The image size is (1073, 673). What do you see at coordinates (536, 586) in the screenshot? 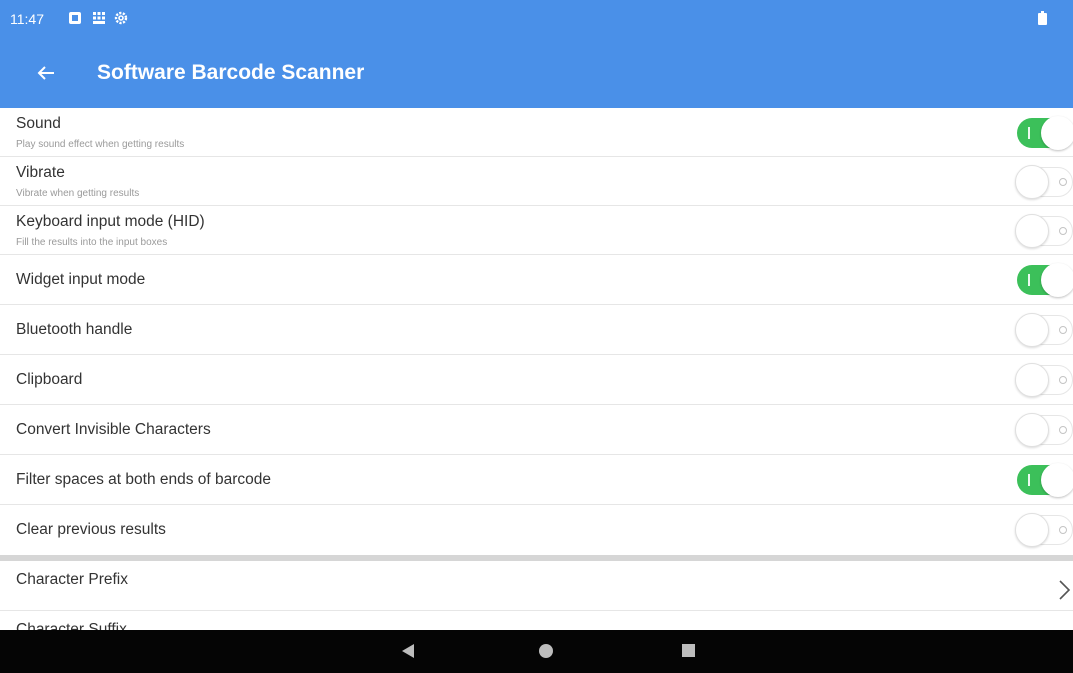
I see `character-prefix-item: Character Prefix` at bounding box center [536, 586].